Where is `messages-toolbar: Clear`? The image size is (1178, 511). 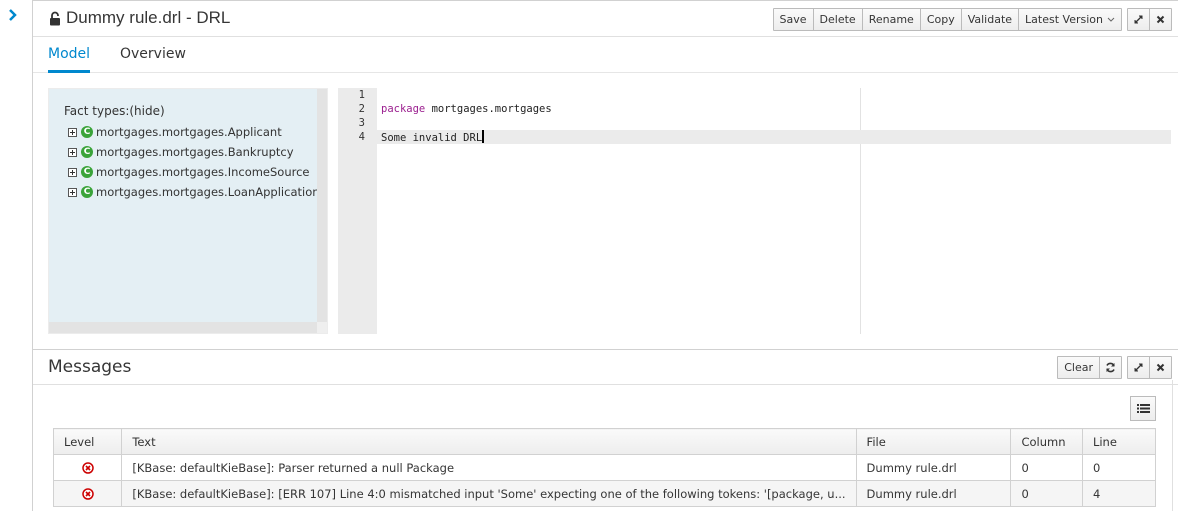 messages-toolbar: Clear is located at coordinates (1114, 367).